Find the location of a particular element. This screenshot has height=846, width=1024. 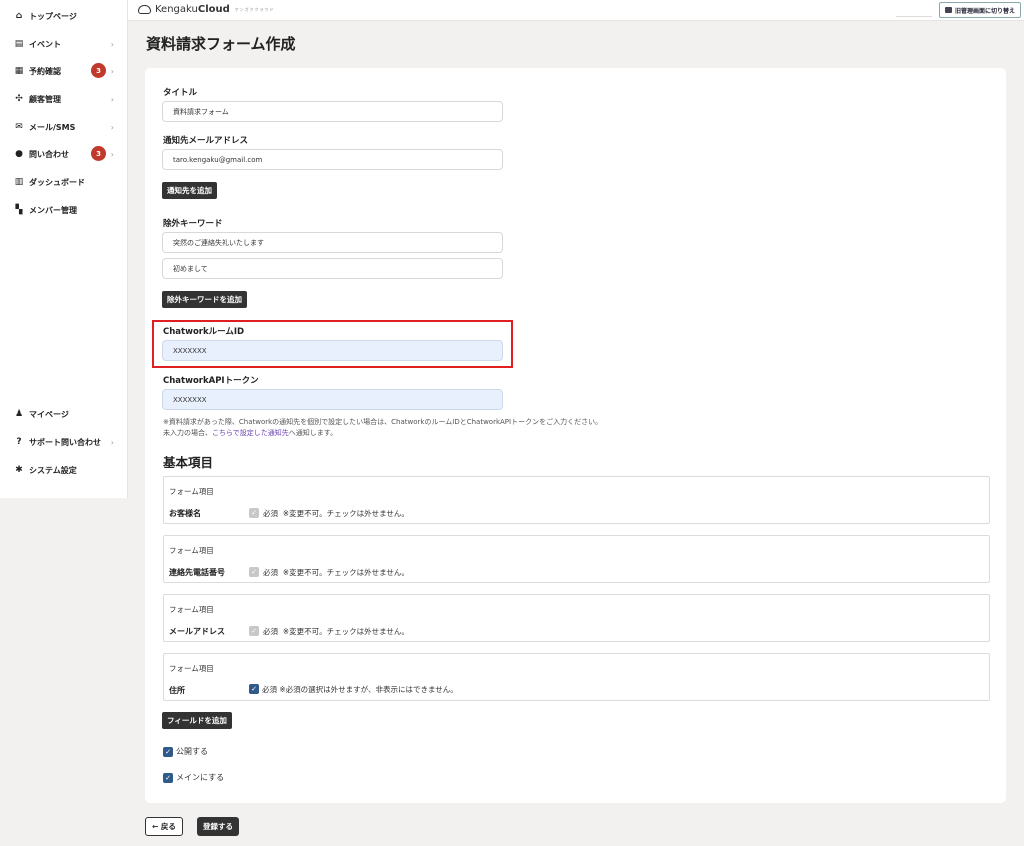

document-icon: ▤ is located at coordinates (19, 44).